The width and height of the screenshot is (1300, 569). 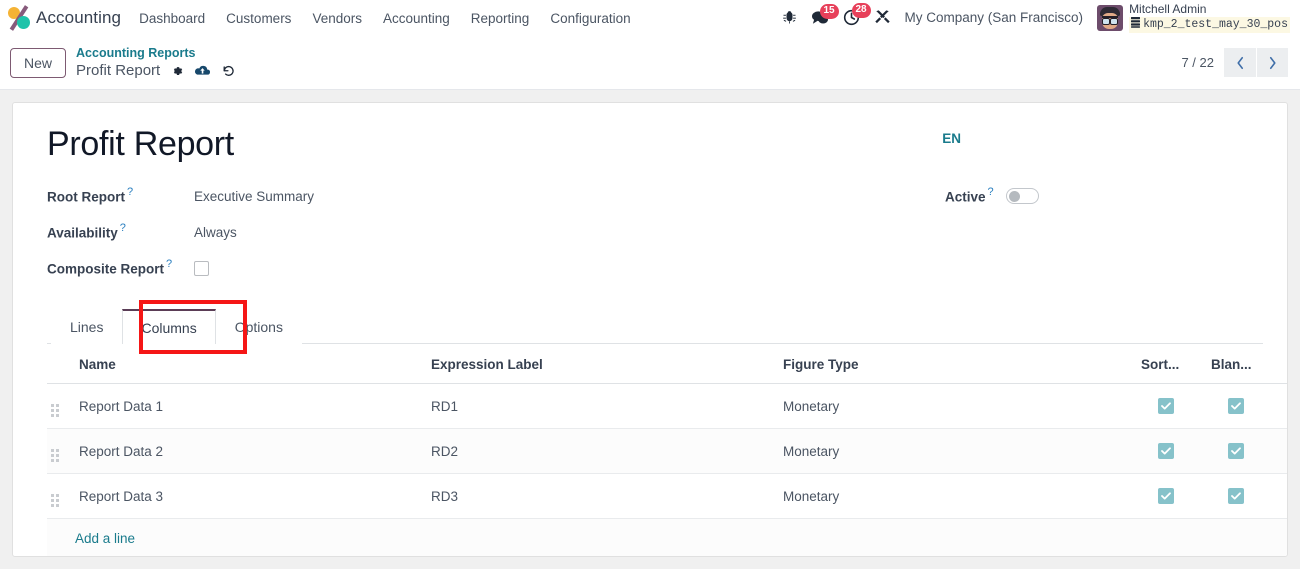 I want to click on wrench-icon, so click(x=882, y=17).